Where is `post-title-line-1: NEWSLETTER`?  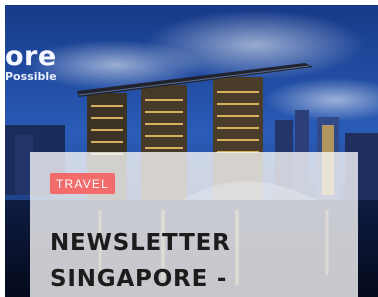
post-title-line-1: NEWSLETTER is located at coordinates (140, 243).